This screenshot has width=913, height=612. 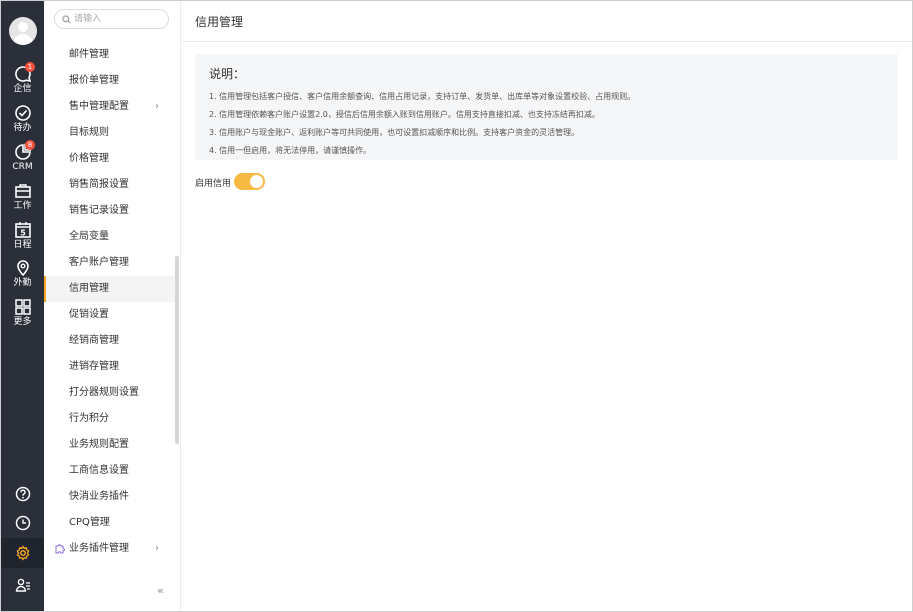 I want to click on unread-badge: 8, so click(x=30, y=145).